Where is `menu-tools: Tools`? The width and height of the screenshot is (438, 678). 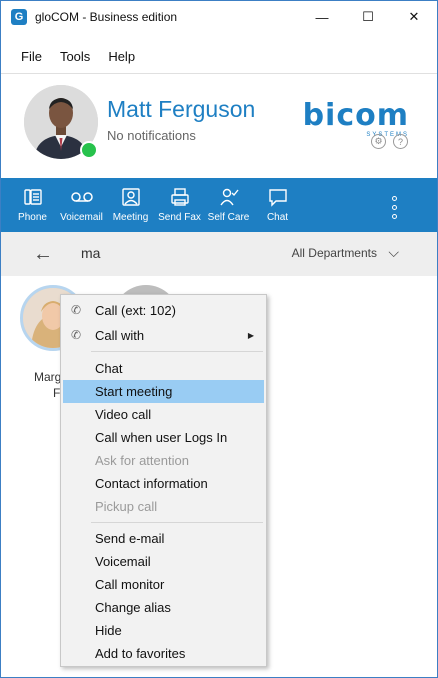 menu-tools: Tools is located at coordinates (75, 56).